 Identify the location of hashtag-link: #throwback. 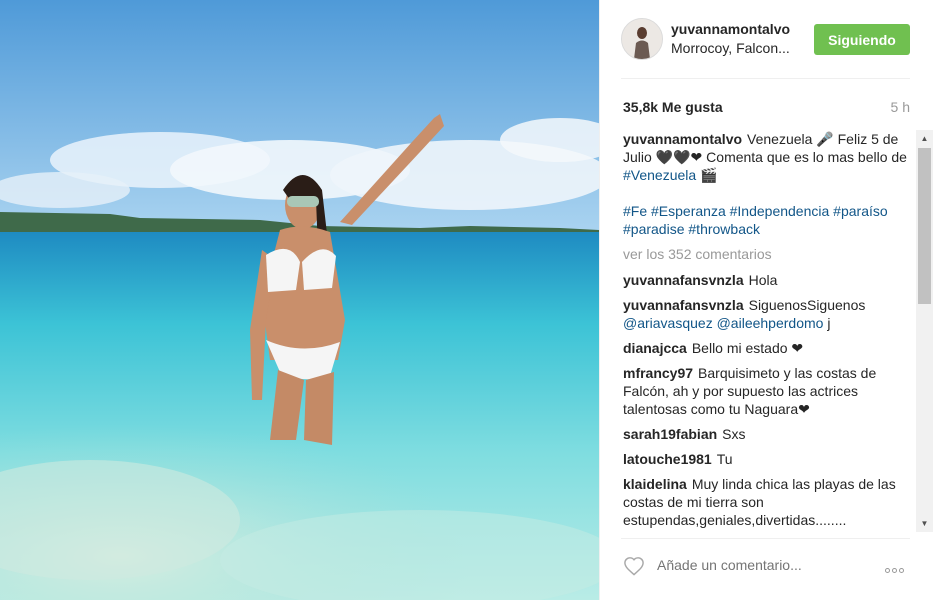
(724, 229).